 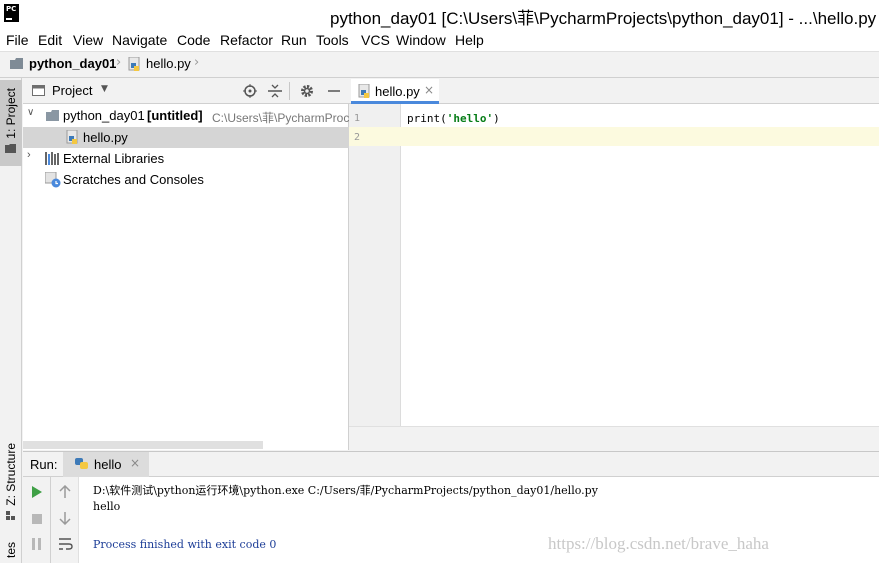 I want to click on run-label: Run:, so click(x=44, y=464).